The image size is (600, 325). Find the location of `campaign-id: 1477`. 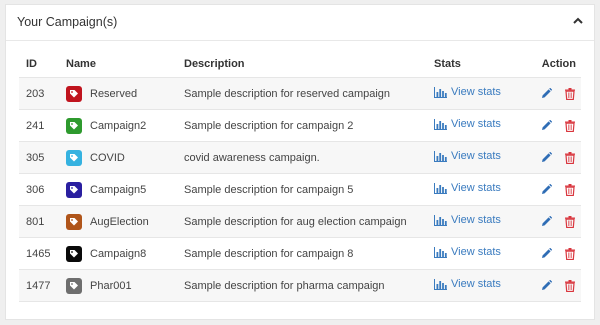

campaign-id: 1477 is located at coordinates (39, 285).